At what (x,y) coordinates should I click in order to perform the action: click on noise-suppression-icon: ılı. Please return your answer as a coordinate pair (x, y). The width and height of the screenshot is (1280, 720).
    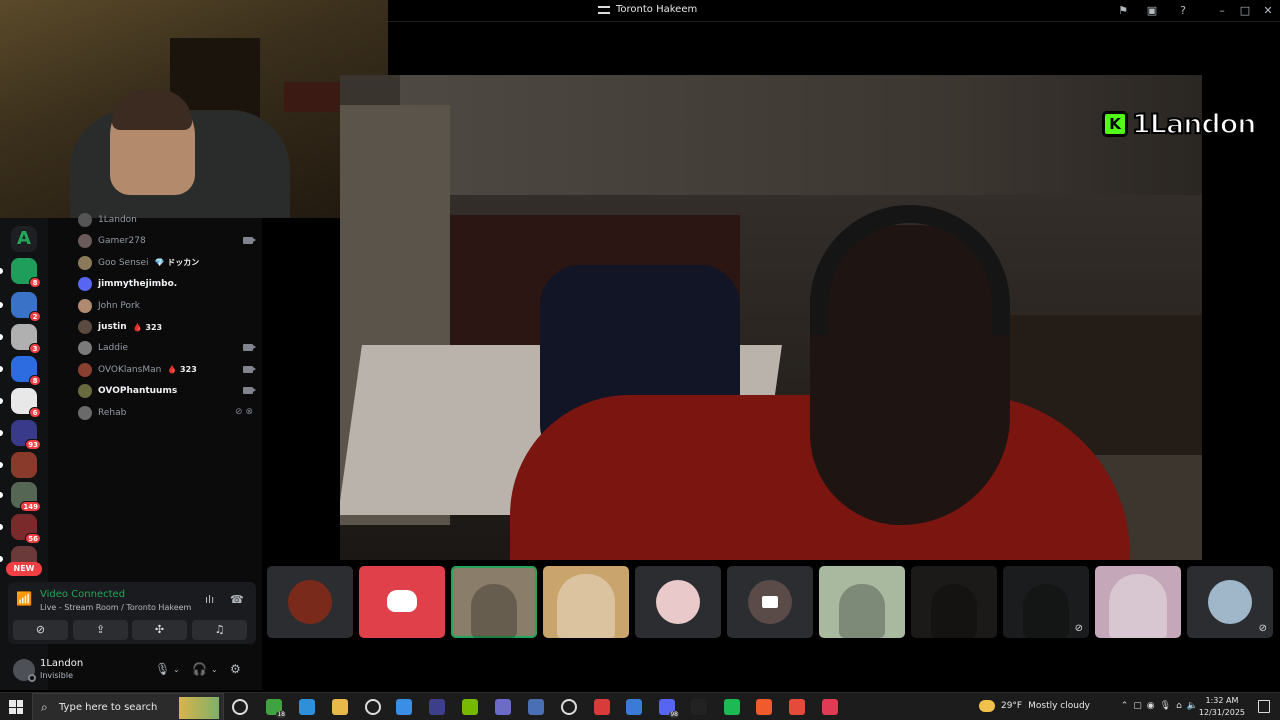
    Looking at the image, I should click on (209, 599).